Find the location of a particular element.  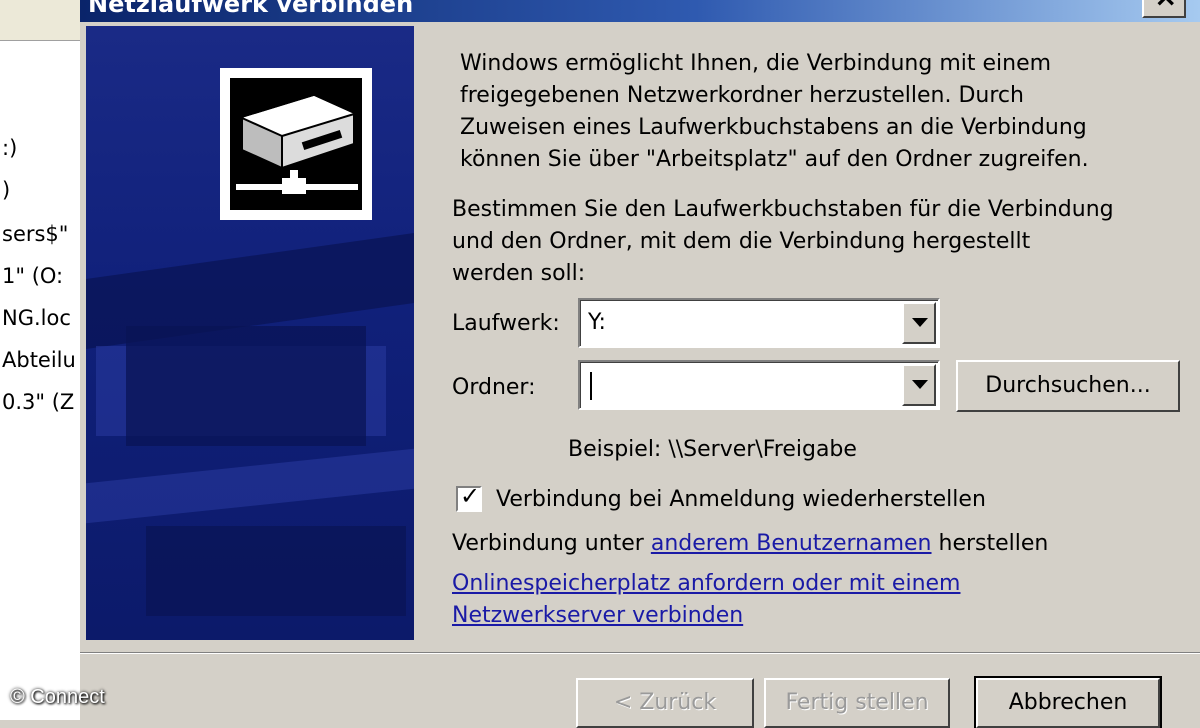

background-drive-entry: Abteilu is located at coordinates (39, 360).